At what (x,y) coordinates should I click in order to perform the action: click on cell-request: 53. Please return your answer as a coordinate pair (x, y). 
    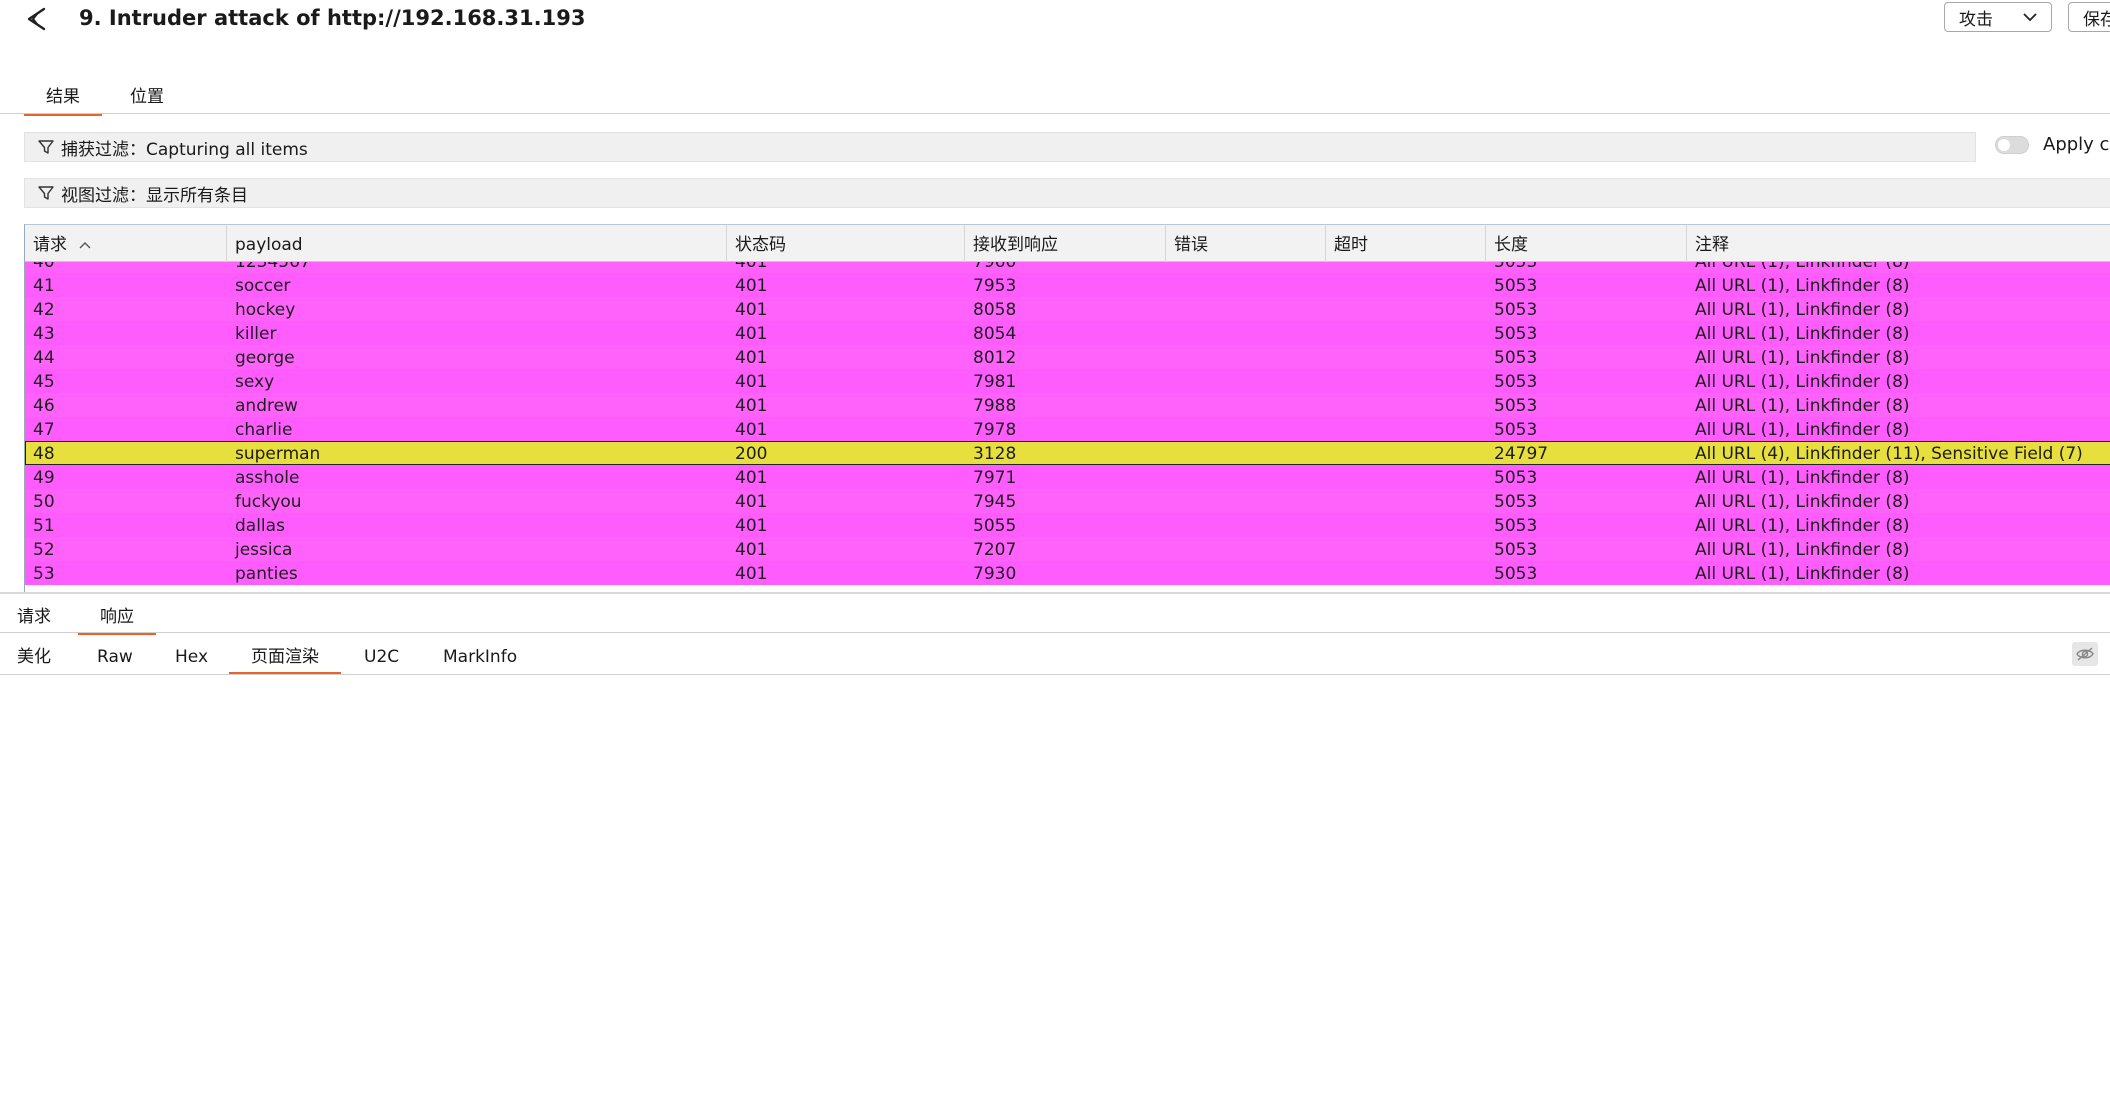
    Looking at the image, I should click on (44, 574).